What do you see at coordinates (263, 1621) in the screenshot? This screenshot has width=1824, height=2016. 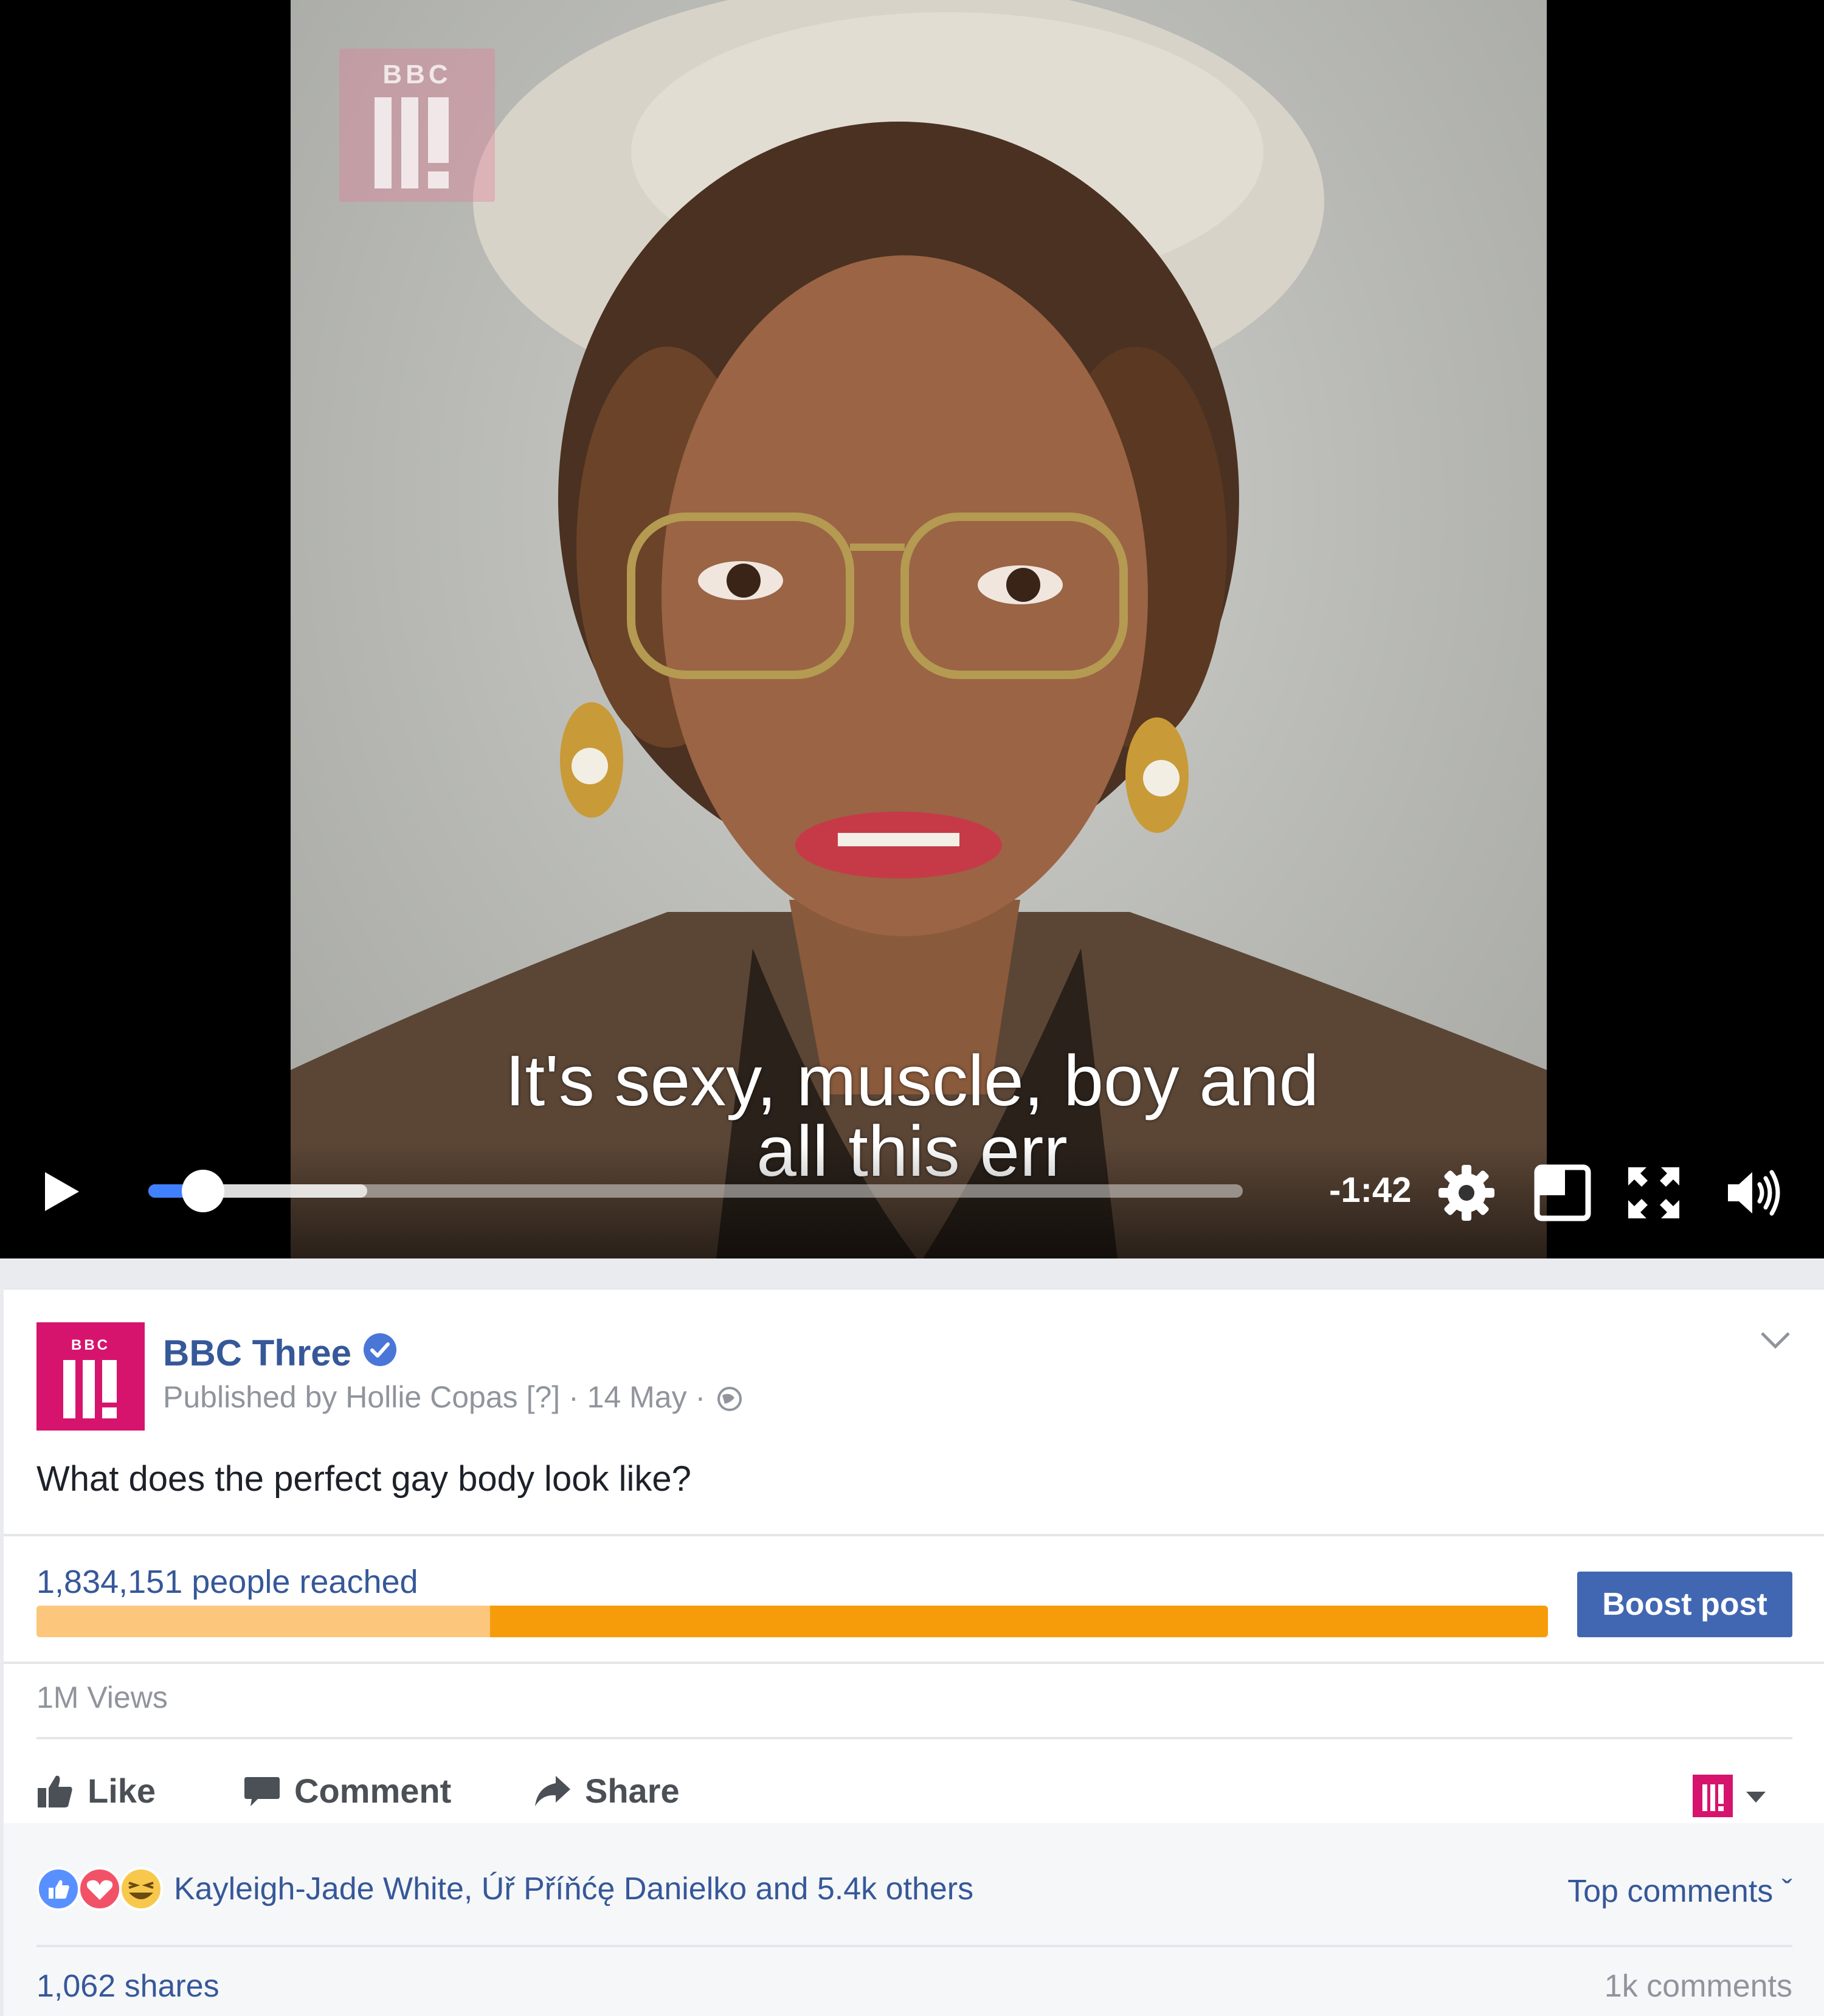 I see `reach-organic-segment` at bounding box center [263, 1621].